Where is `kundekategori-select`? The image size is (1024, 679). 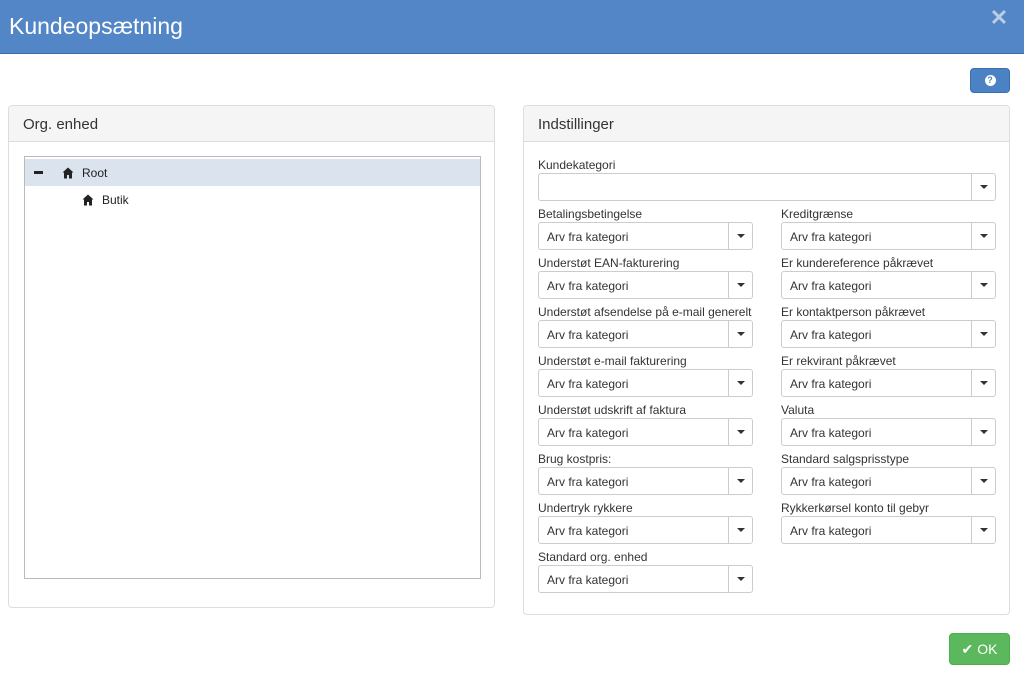 kundekategori-select is located at coordinates (767, 187).